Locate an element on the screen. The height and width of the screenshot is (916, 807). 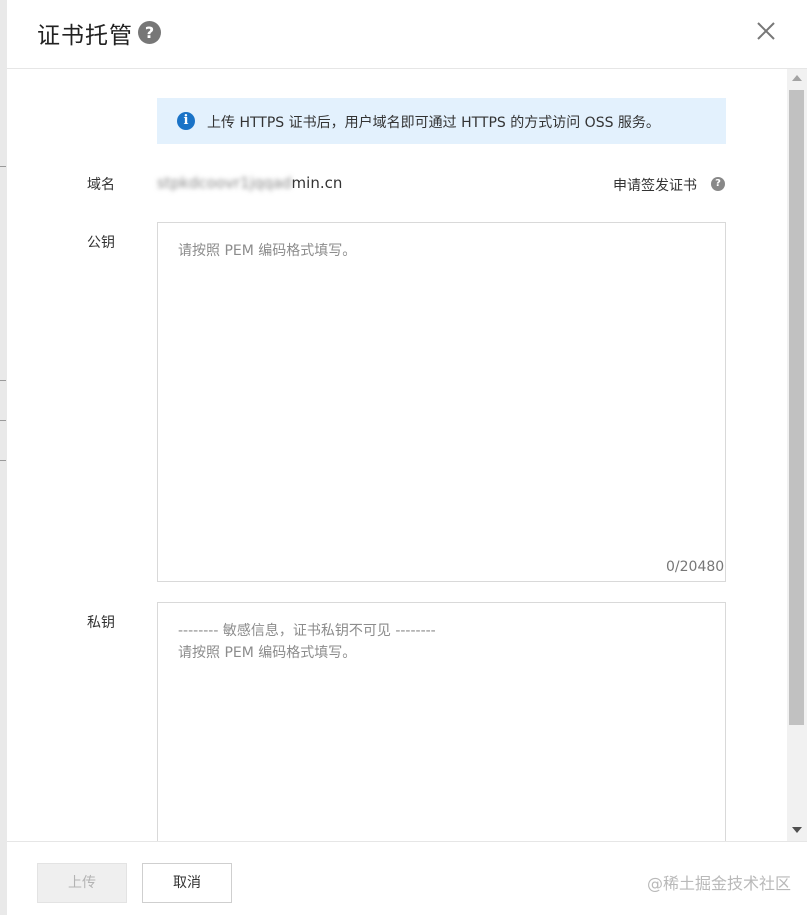
dialog-scrollbar is located at coordinates (797, 455).